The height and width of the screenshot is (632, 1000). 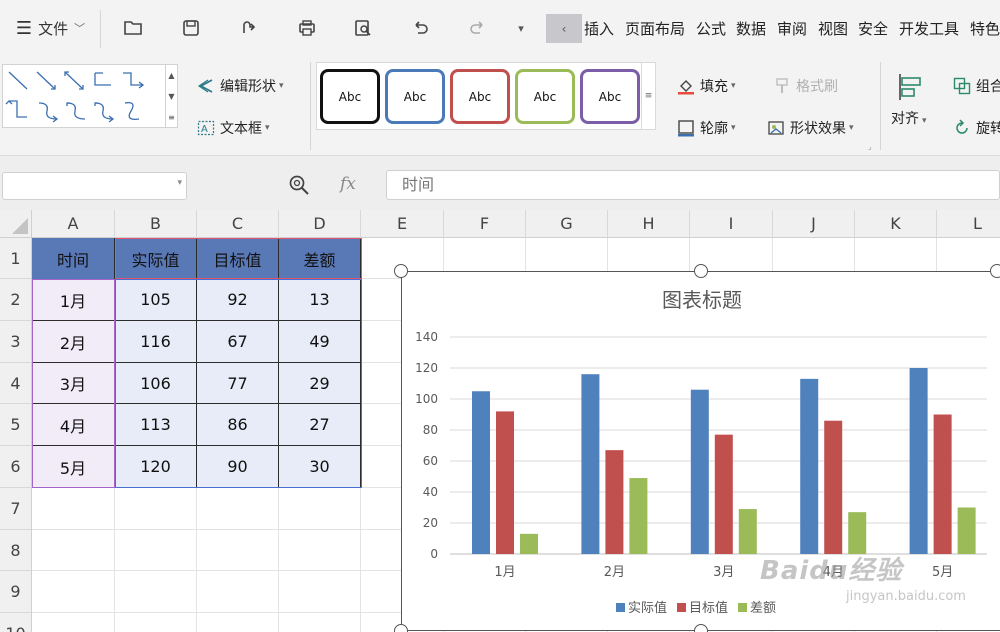 I want to click on file-menu: ☰ 文件 ﹀, so click(x=50, y=28).